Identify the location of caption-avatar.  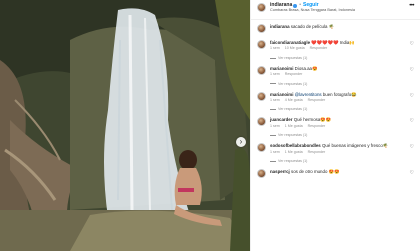
(261, 28).